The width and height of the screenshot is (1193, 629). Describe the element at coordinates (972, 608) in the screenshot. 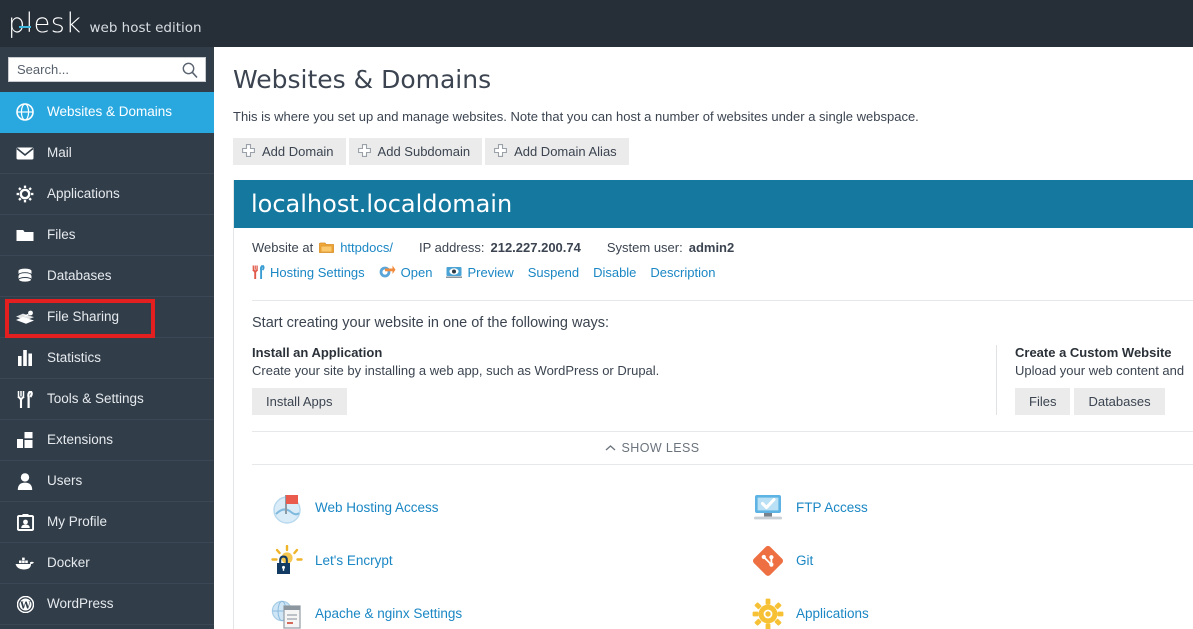

I see `quick-link-applications: Applications` at that location.